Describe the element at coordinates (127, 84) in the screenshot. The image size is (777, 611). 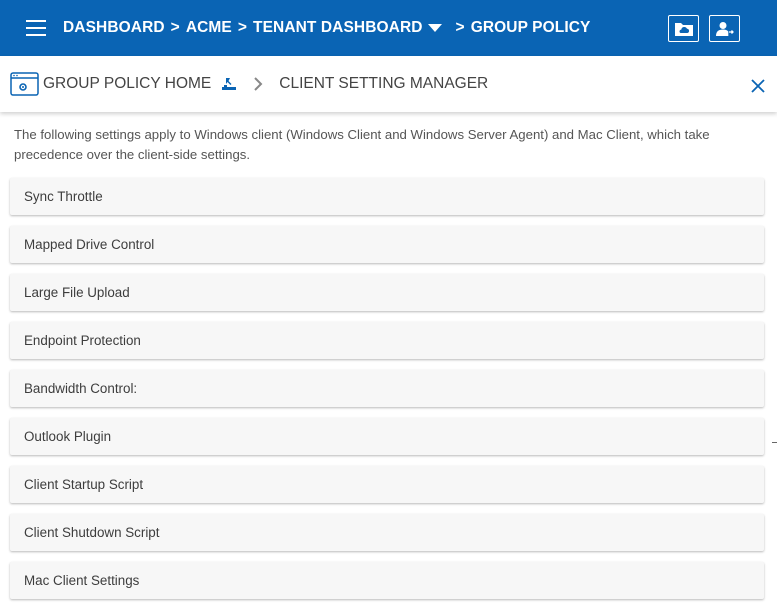
I see `group-policy-home-link: GROUP POLICY HOME` at that location.